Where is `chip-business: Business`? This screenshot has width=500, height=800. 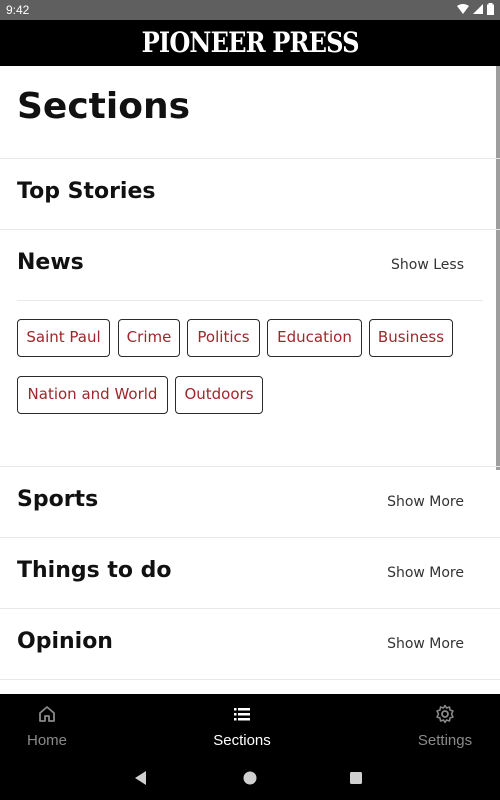
chip-business: Business is located at coordinates (411, 338).